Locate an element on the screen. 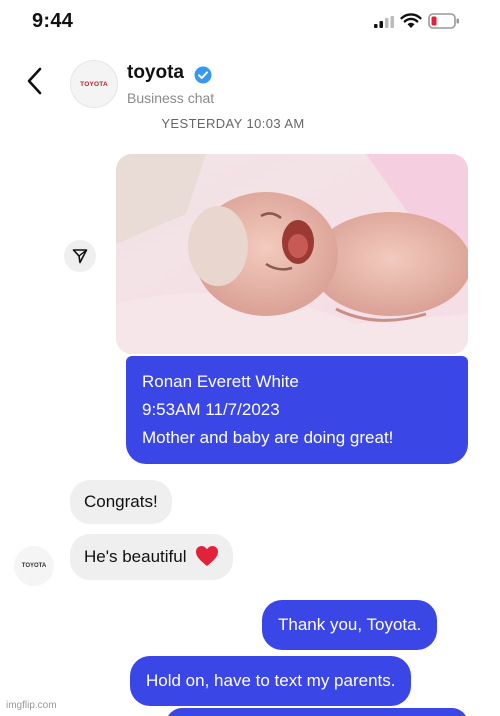 The width and height of the screenshot is (500, 716). message-timestamp: YESTERDAY 10:03 AM is located at coordinates (233, 123).